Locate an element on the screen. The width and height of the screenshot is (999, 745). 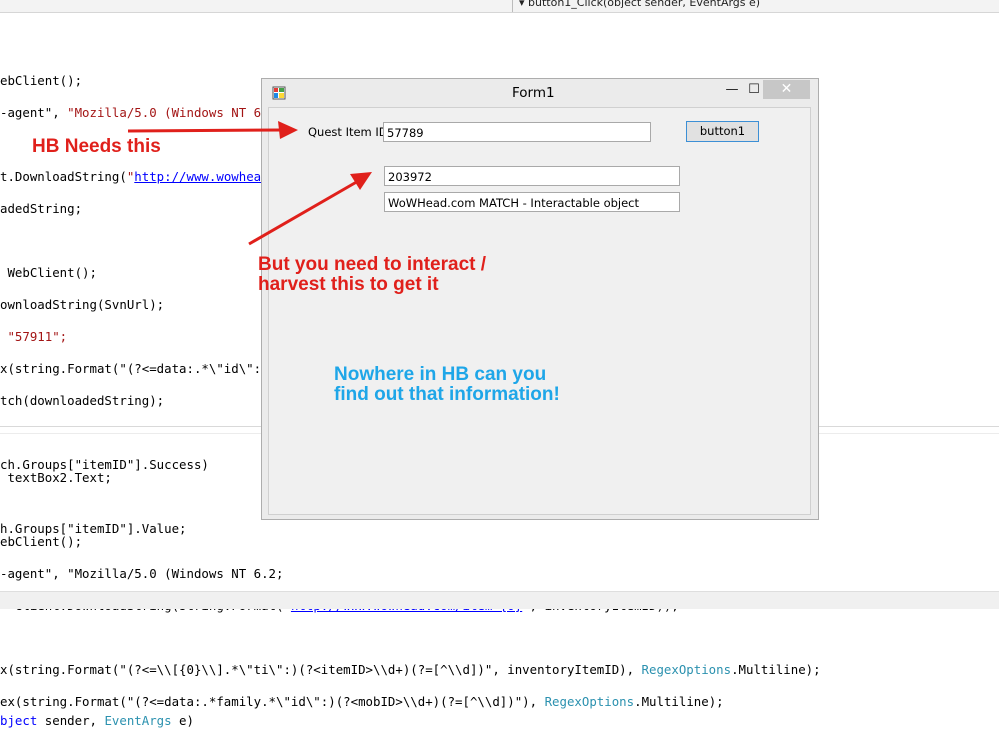
button1: button1 is located at coordinates (722, 131).